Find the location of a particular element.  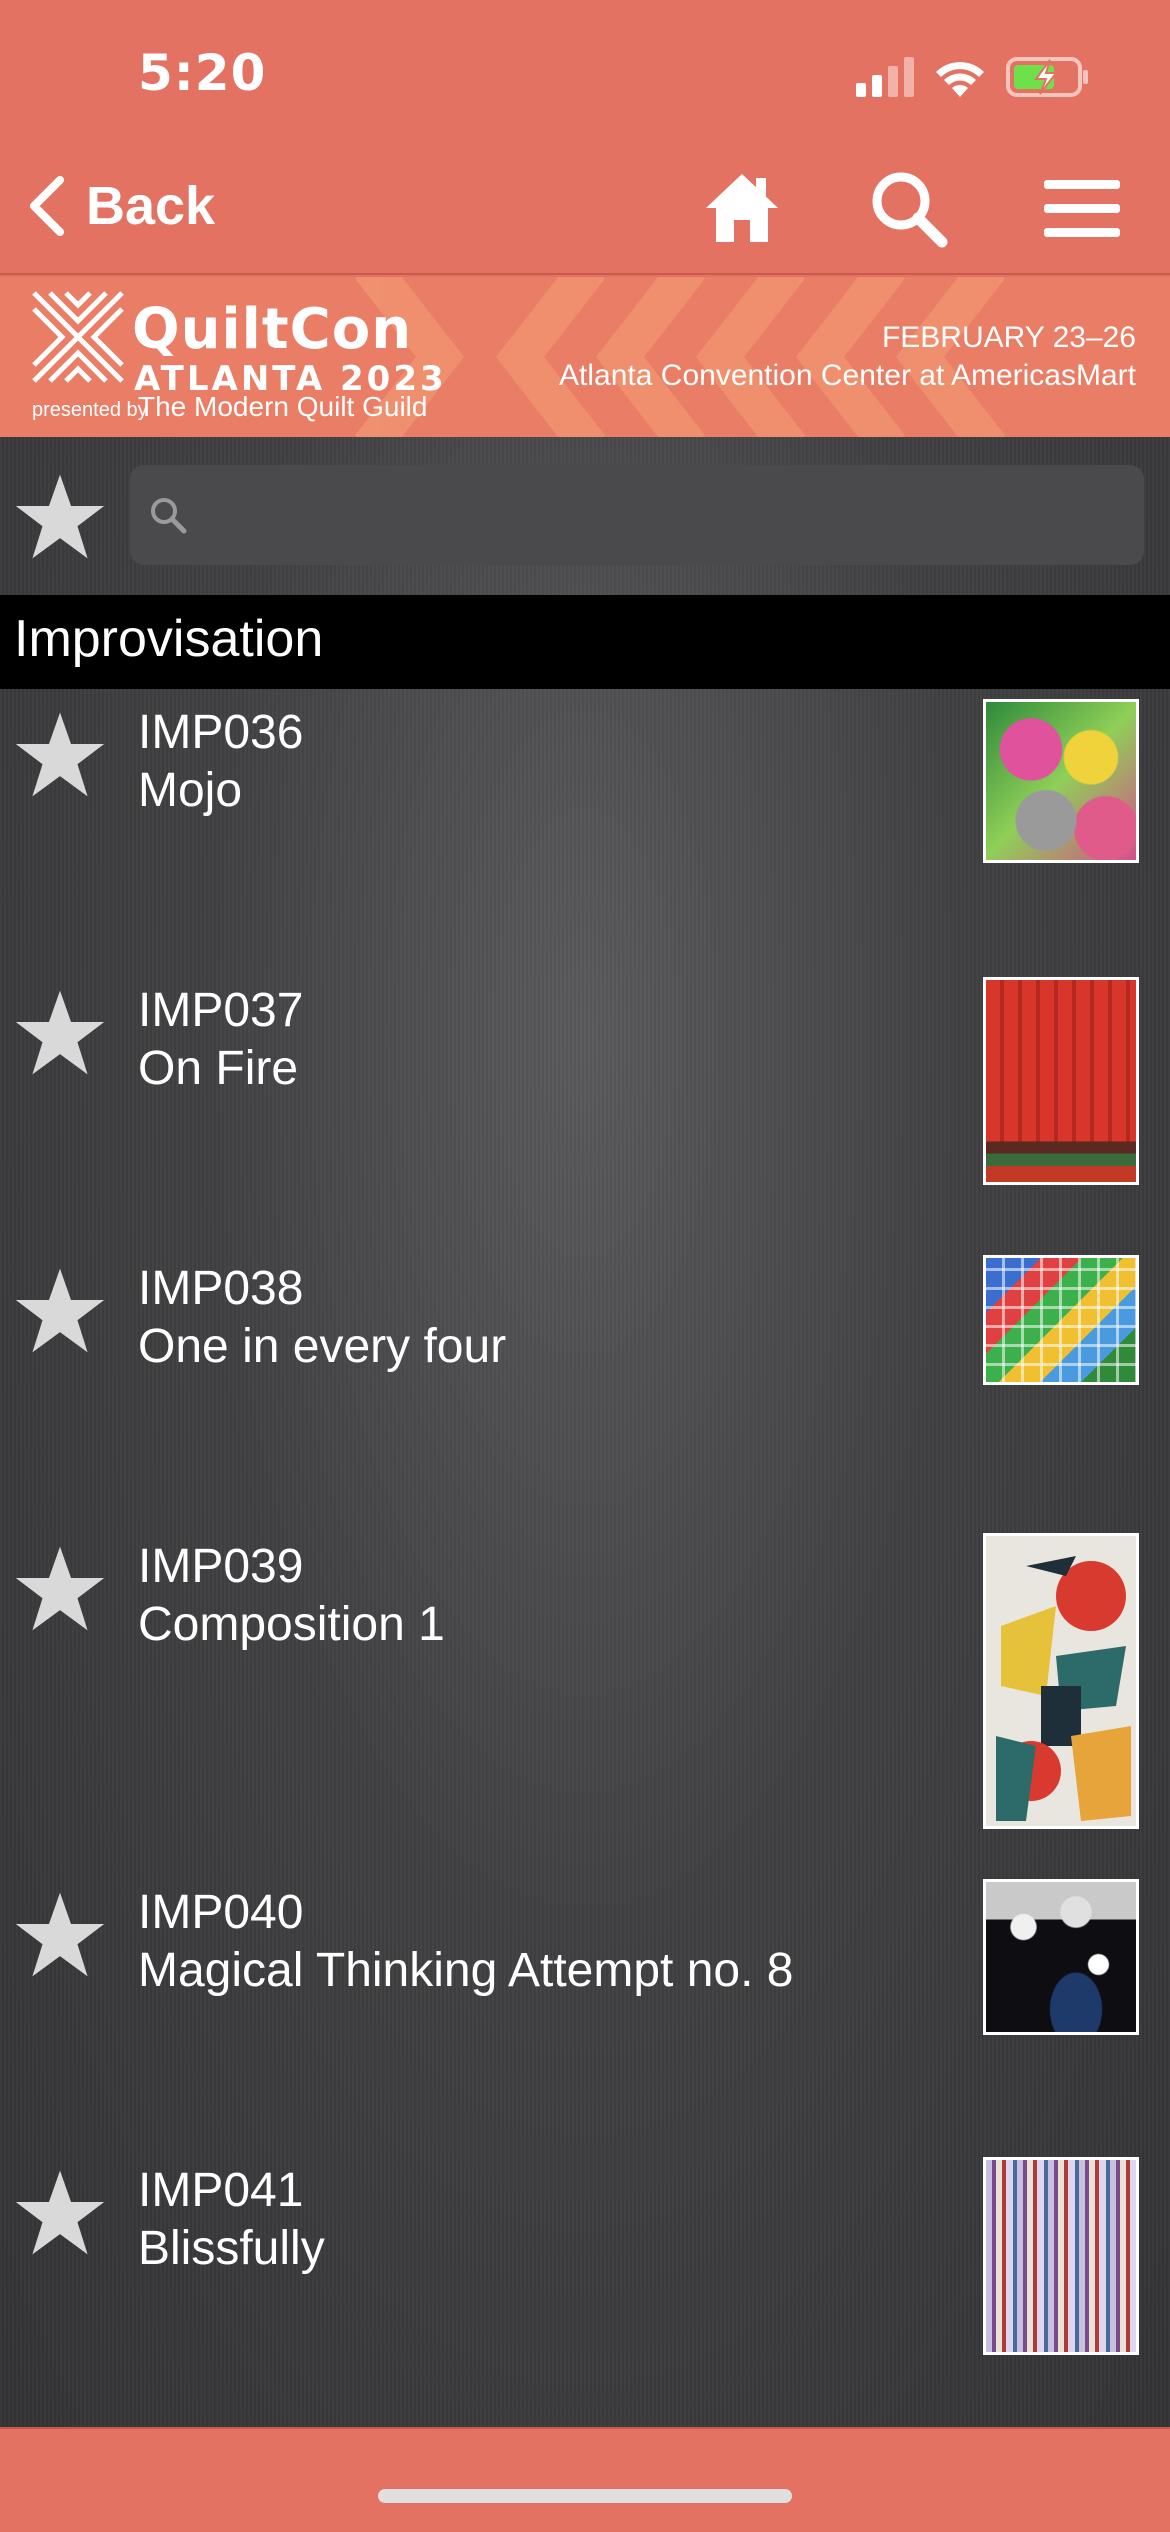

back-button: Back is located at coordinates (120, 206).